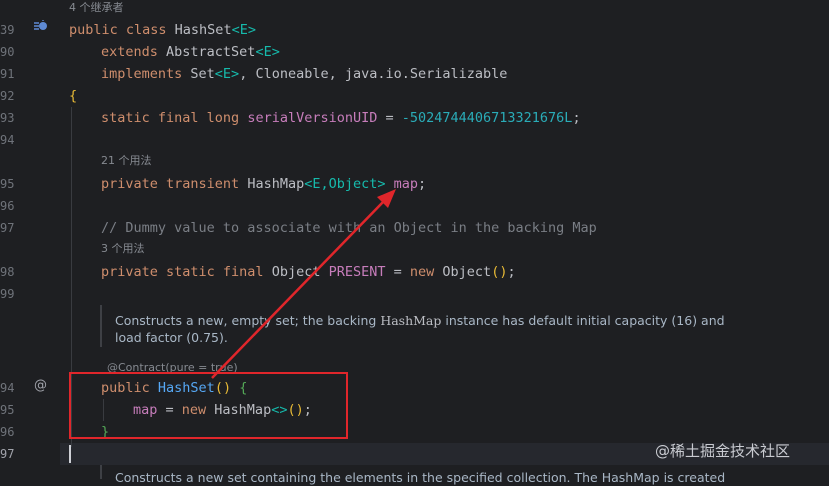 This screenshot has width=829, height=486. What do you see at coordinates (41, 386) in the screenshot?
I see `annotation-at-icon: @` at bounding box center [41, 386].